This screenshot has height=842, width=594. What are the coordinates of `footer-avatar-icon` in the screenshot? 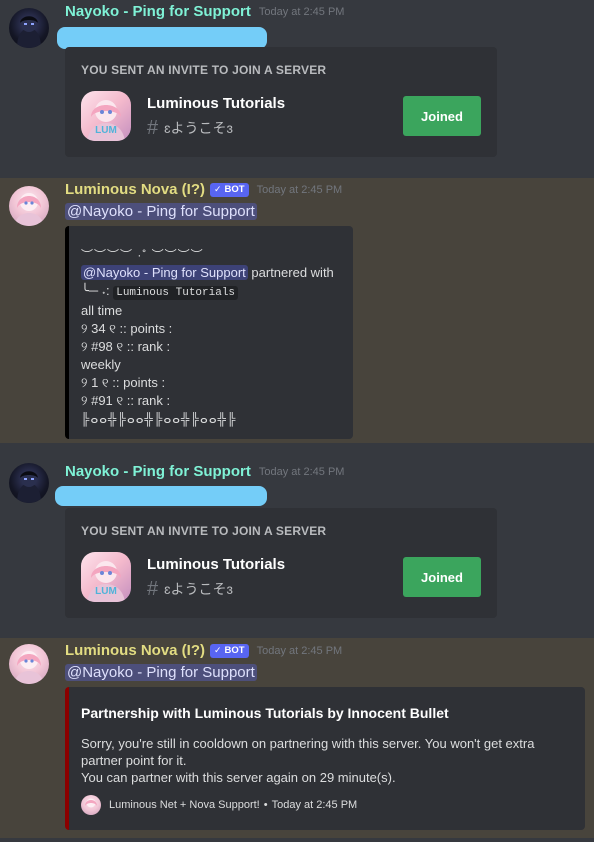 It's located at (91, 805).